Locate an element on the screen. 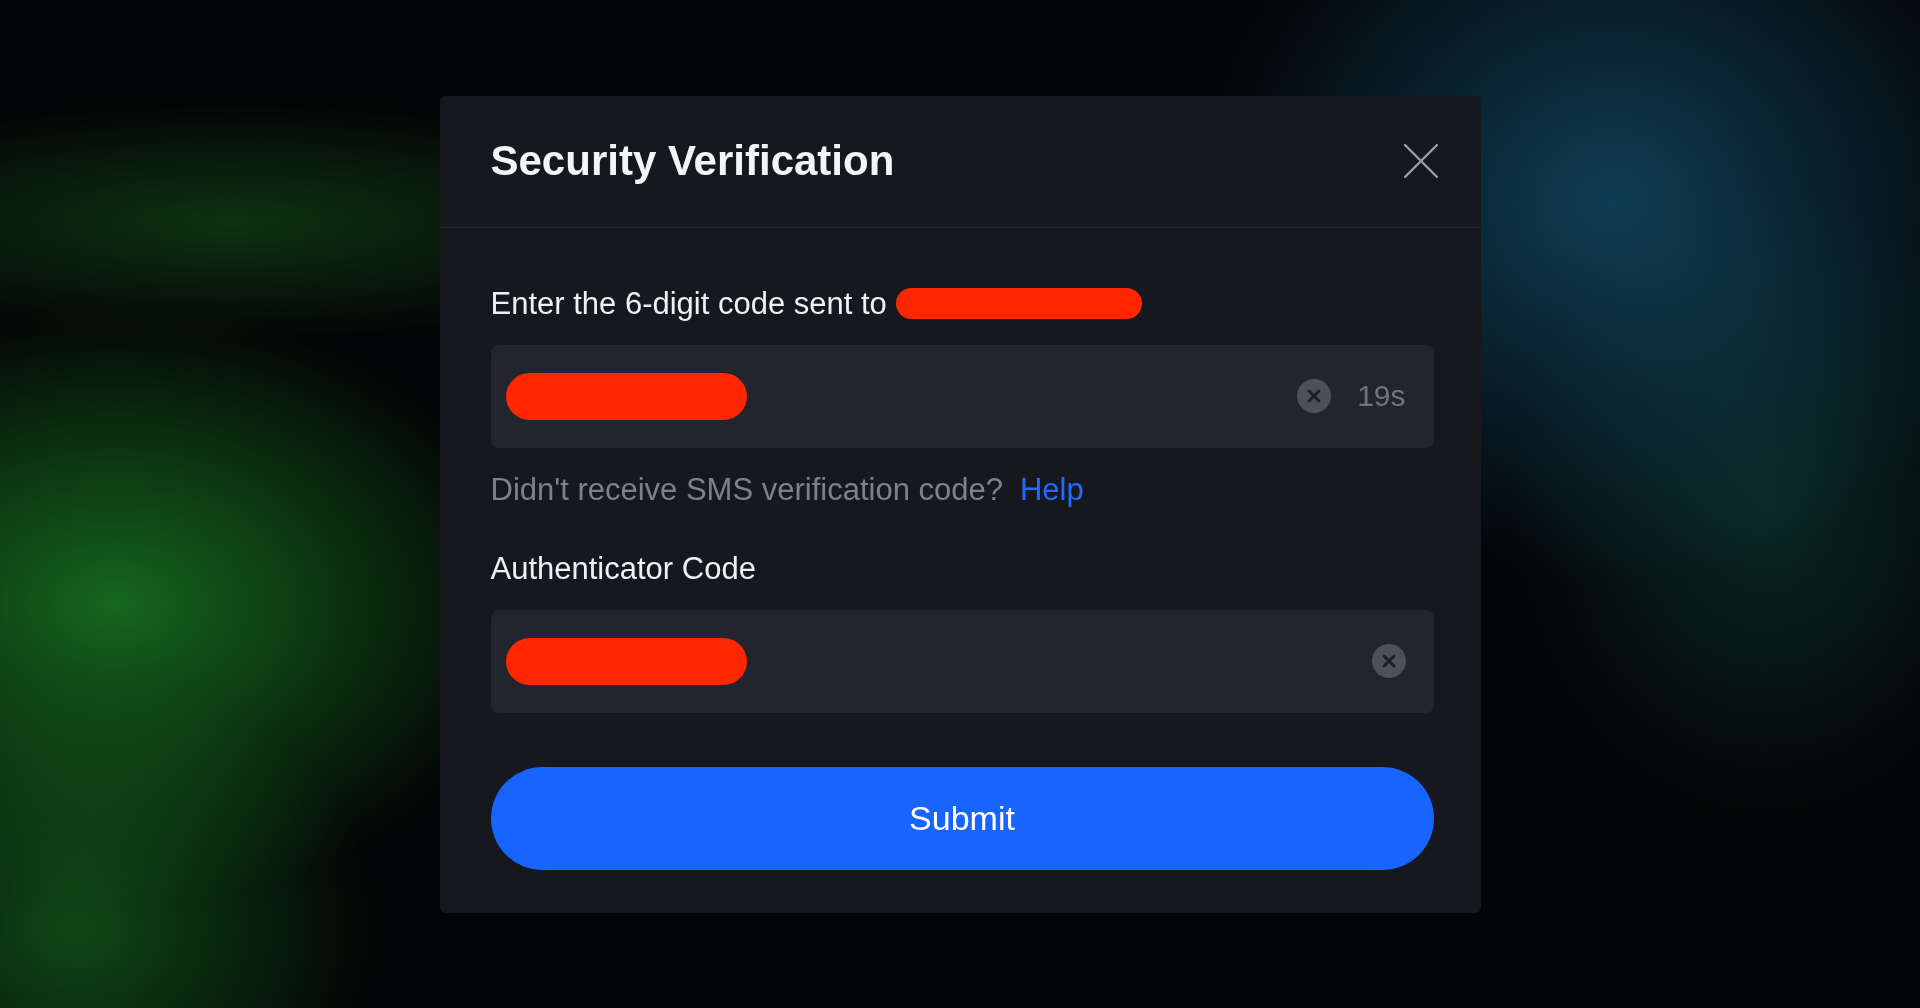 The width and height of the screenshot is (1920, 1008). help-link: Help is located at coordinates (1052, 489).